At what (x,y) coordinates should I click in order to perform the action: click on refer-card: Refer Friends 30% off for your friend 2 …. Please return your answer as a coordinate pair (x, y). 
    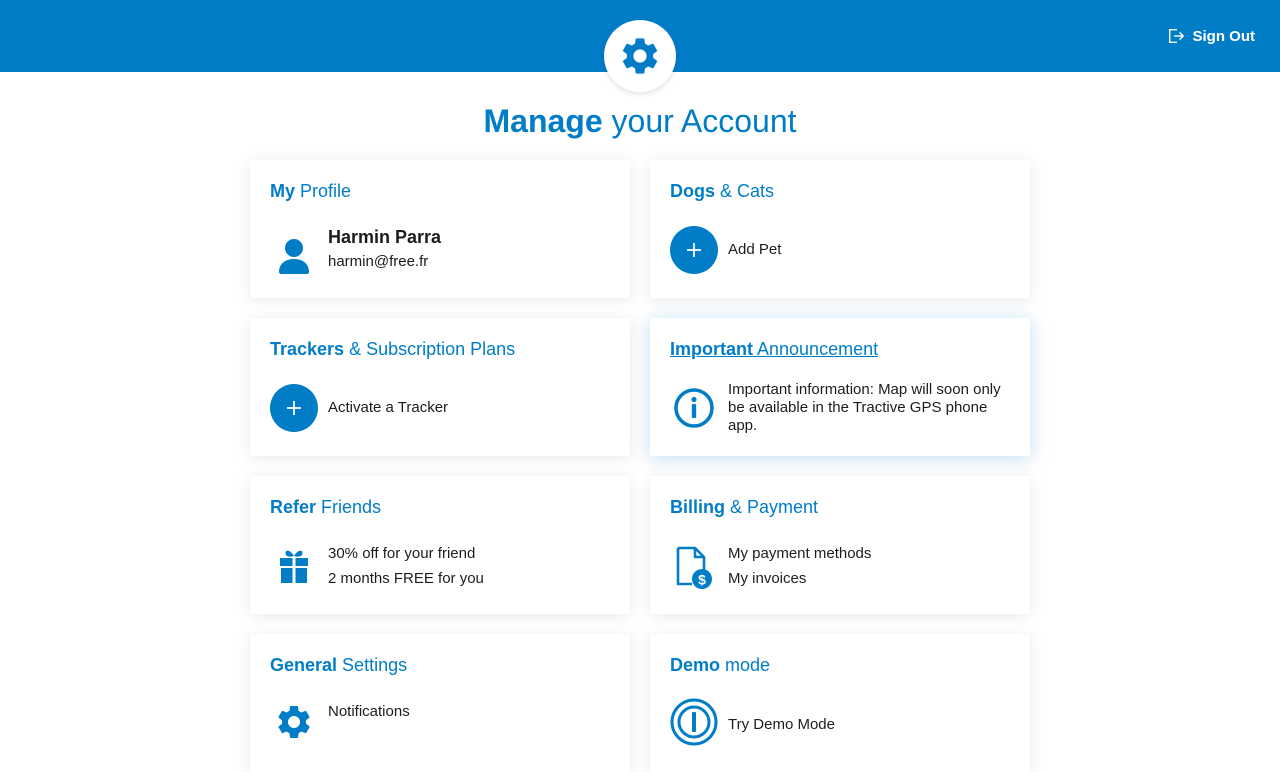
    Looking at the image, I should click on (440, 545).